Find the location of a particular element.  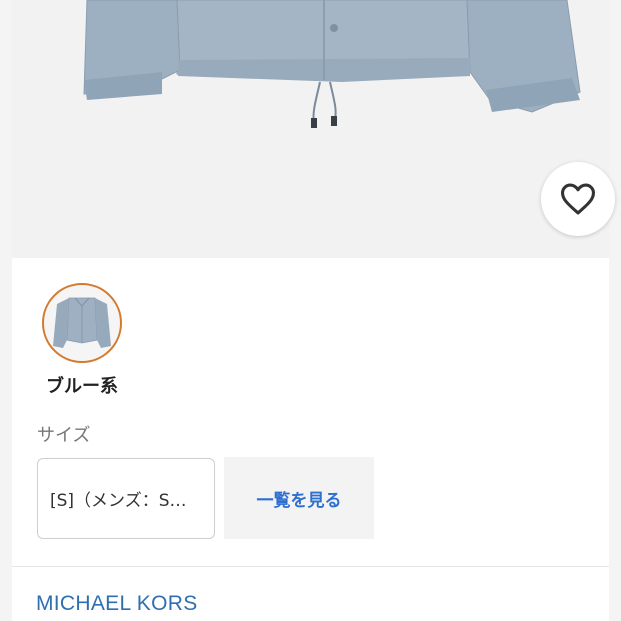

heart-outline-icon is located at coordinates (578, 199).